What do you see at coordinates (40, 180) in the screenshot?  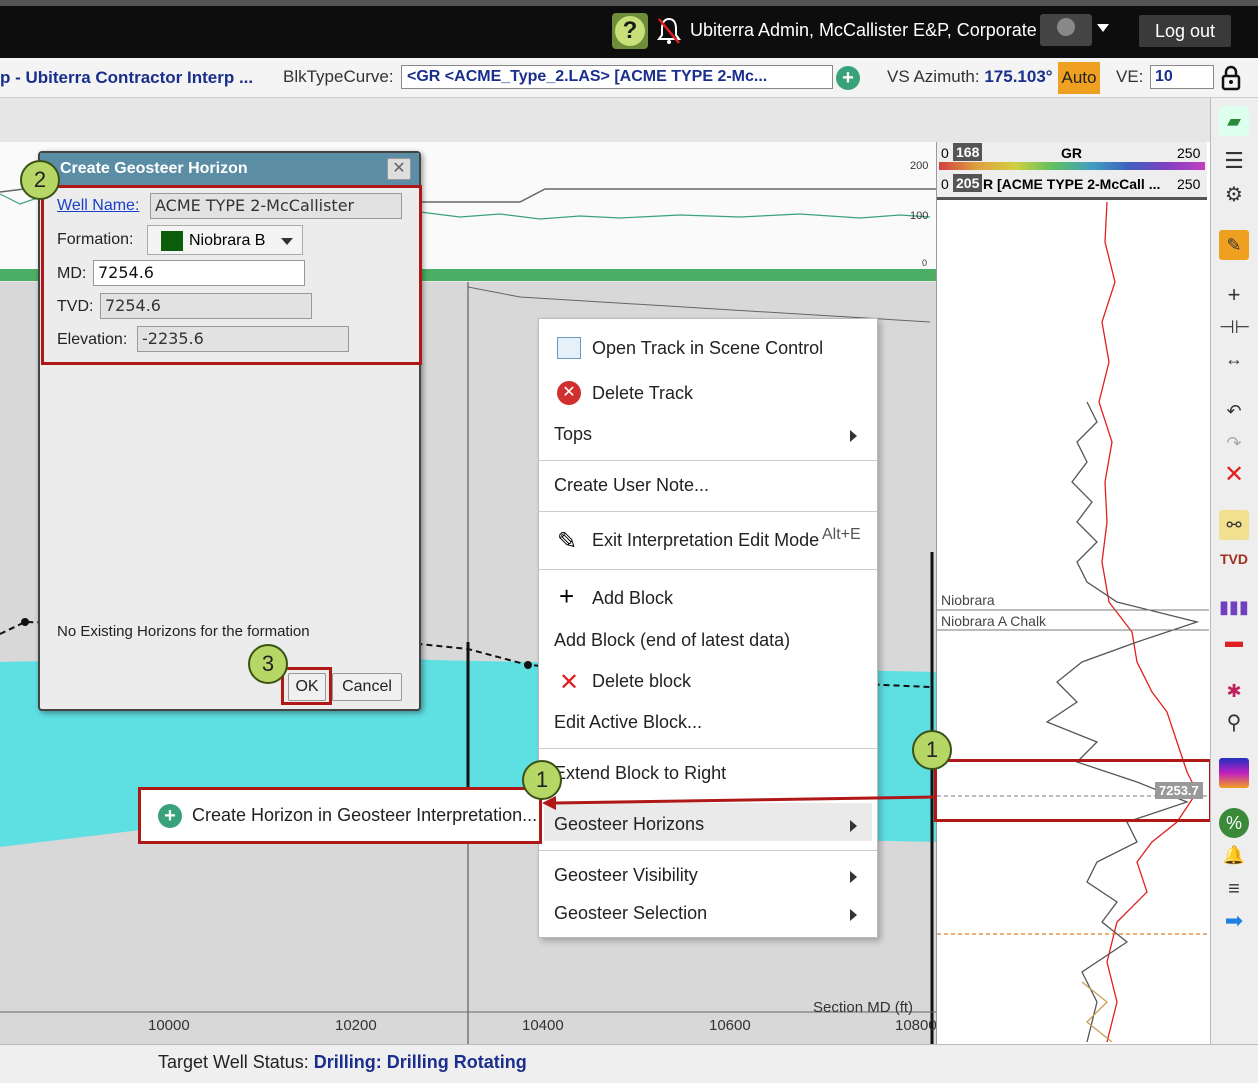 I see `callout-2: 2` at bounding box center [40, 180].